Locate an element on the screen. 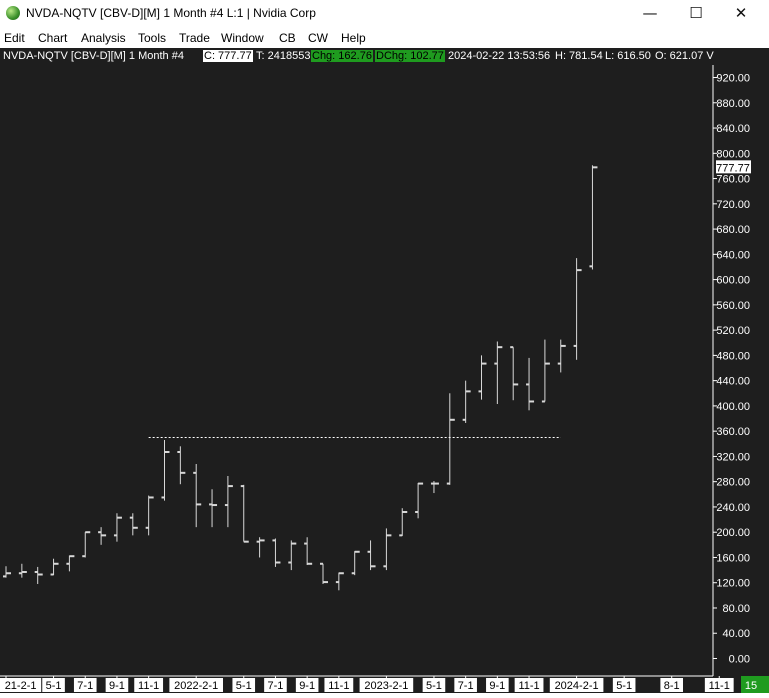 The image size is (769, 698). time-tick-label: 21-2-1 is located at coordinates (21, 686).